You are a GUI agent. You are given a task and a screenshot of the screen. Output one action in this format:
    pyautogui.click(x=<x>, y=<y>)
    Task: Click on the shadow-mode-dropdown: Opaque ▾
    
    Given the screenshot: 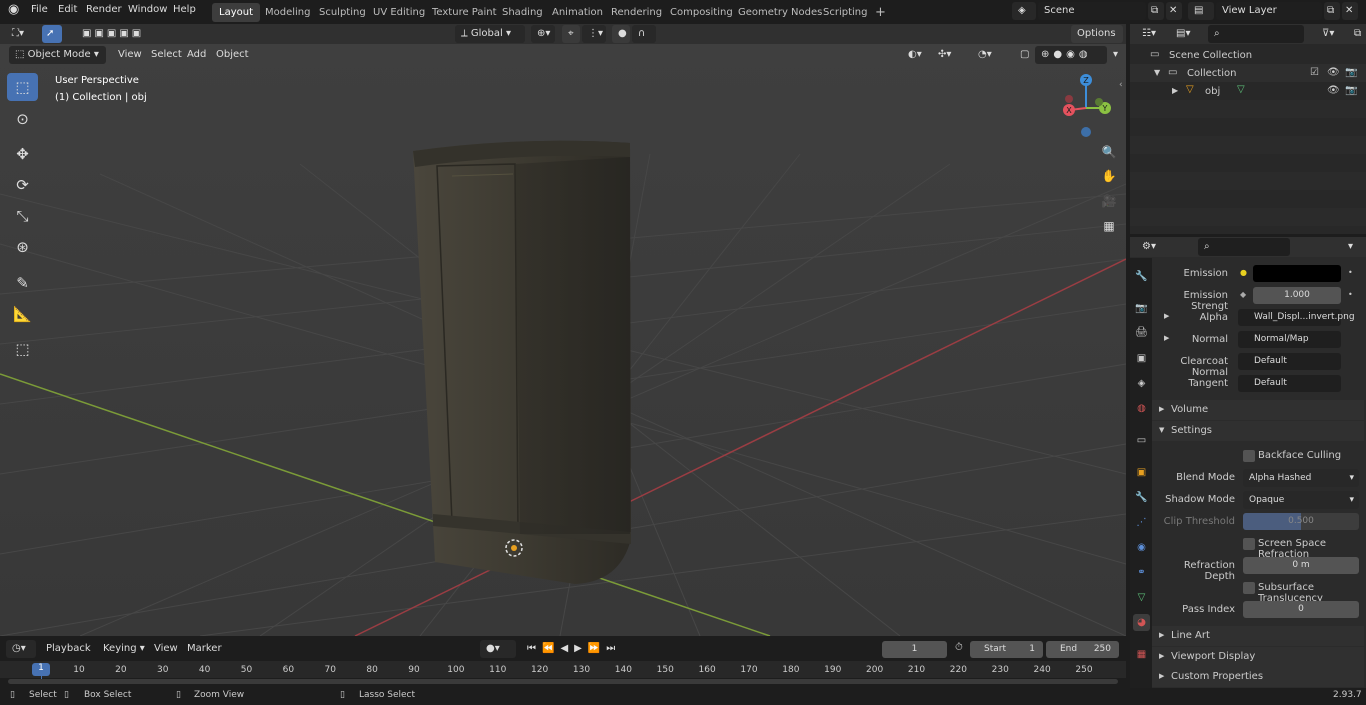 What is the action you would take?
    pyautogui.click(x=1301, y=500)
    